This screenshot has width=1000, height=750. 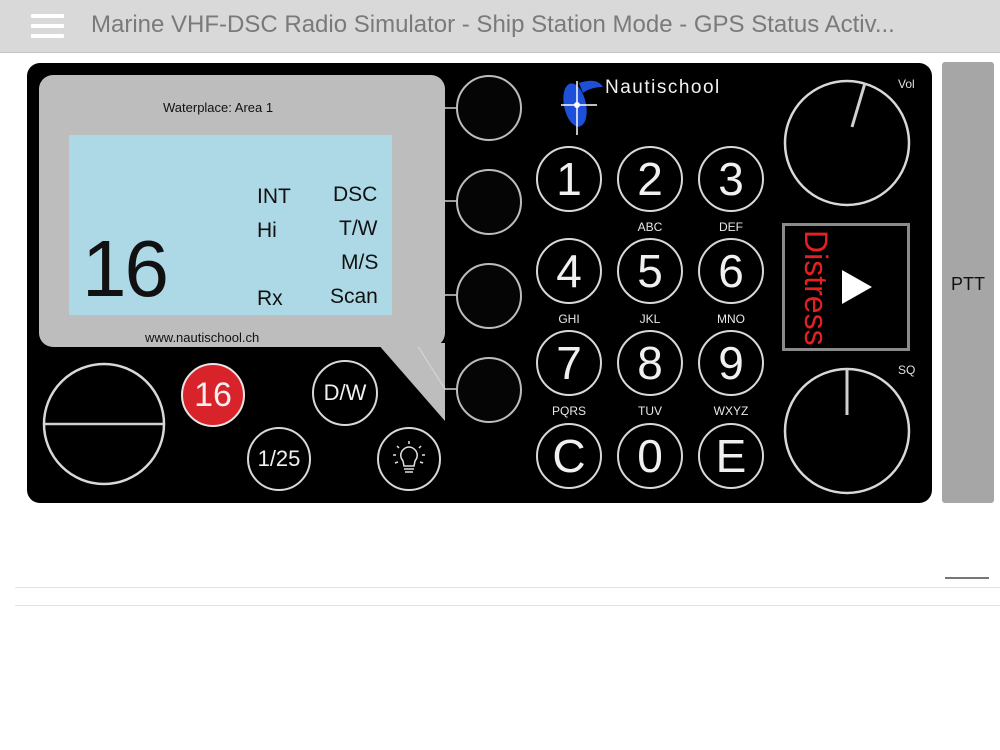 What do you see at coordinates (847, 143) in the screenshot?
I see `volume-knob` at bounding box center [847, 143].